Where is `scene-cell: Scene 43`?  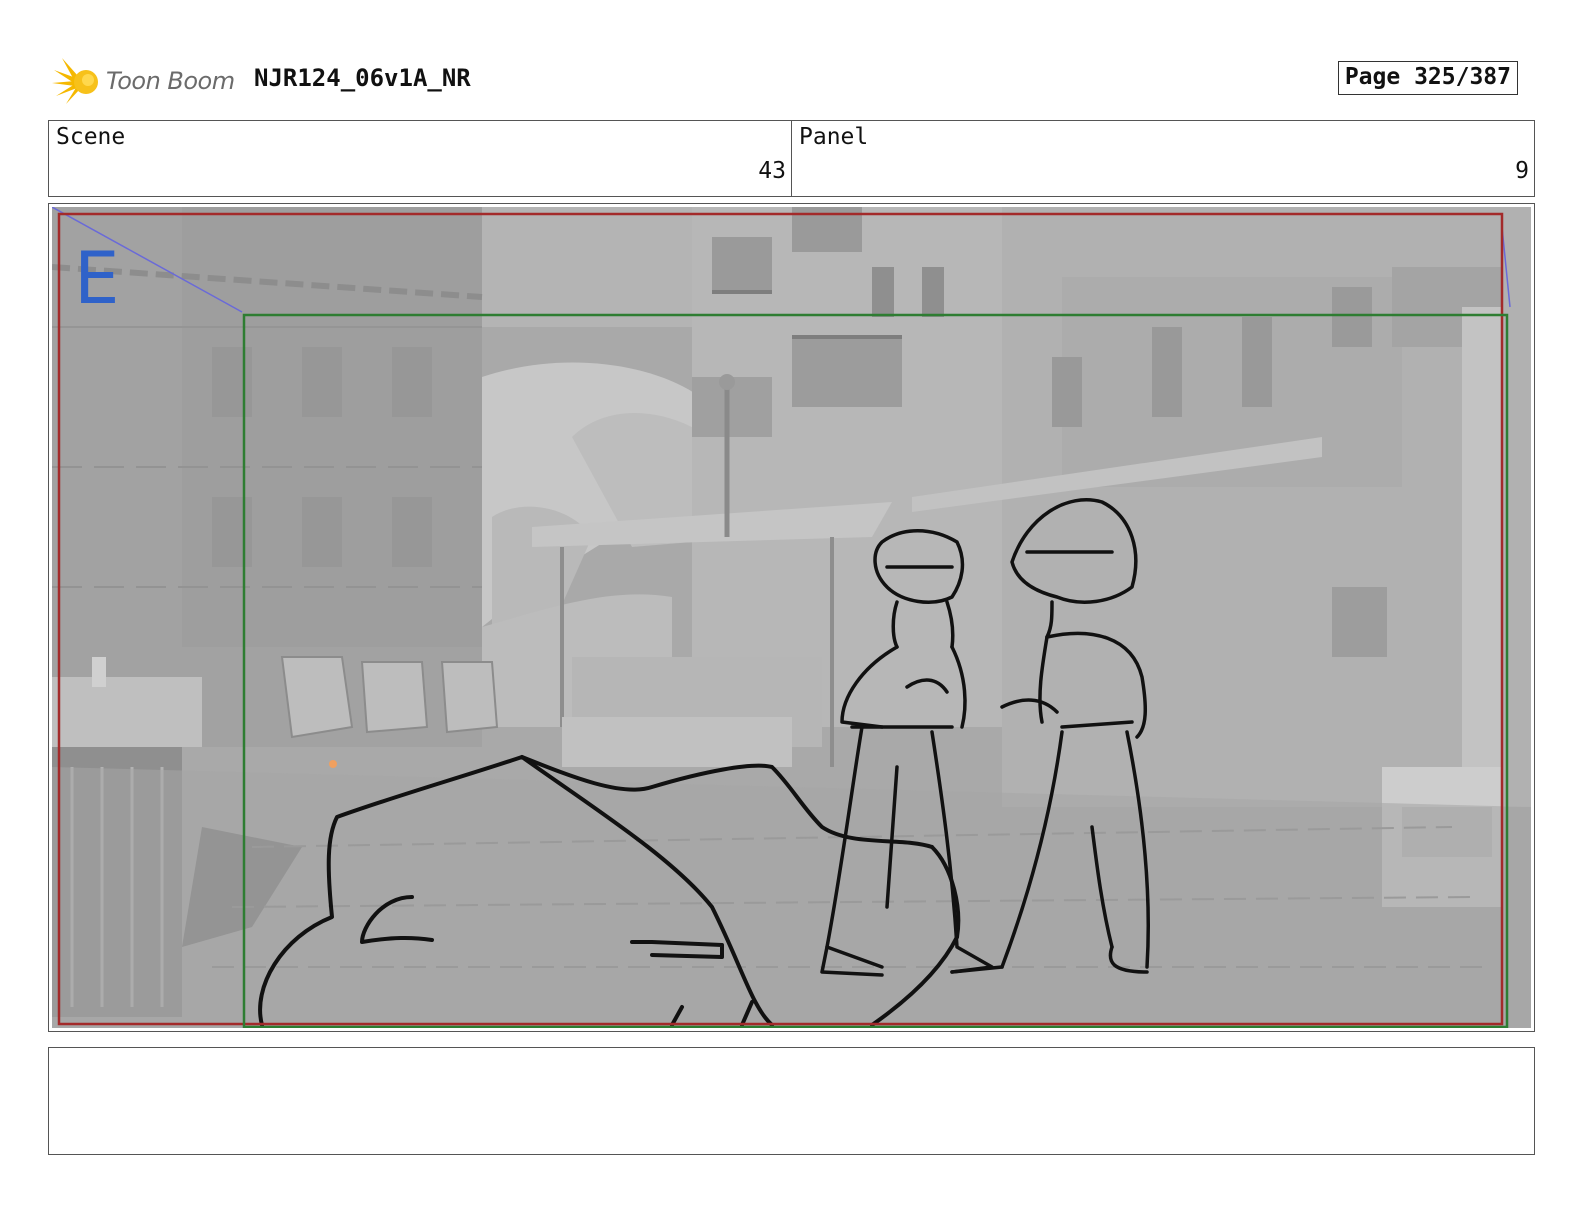
scene-cell: Scene 43 is located at coordinates (420, 158).